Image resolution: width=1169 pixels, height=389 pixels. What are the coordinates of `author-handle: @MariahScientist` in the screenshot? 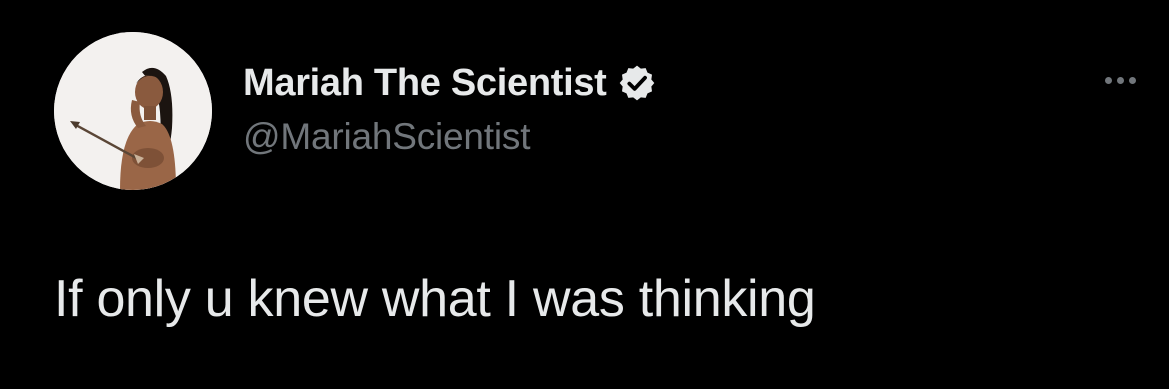 It's located at (386, 137).